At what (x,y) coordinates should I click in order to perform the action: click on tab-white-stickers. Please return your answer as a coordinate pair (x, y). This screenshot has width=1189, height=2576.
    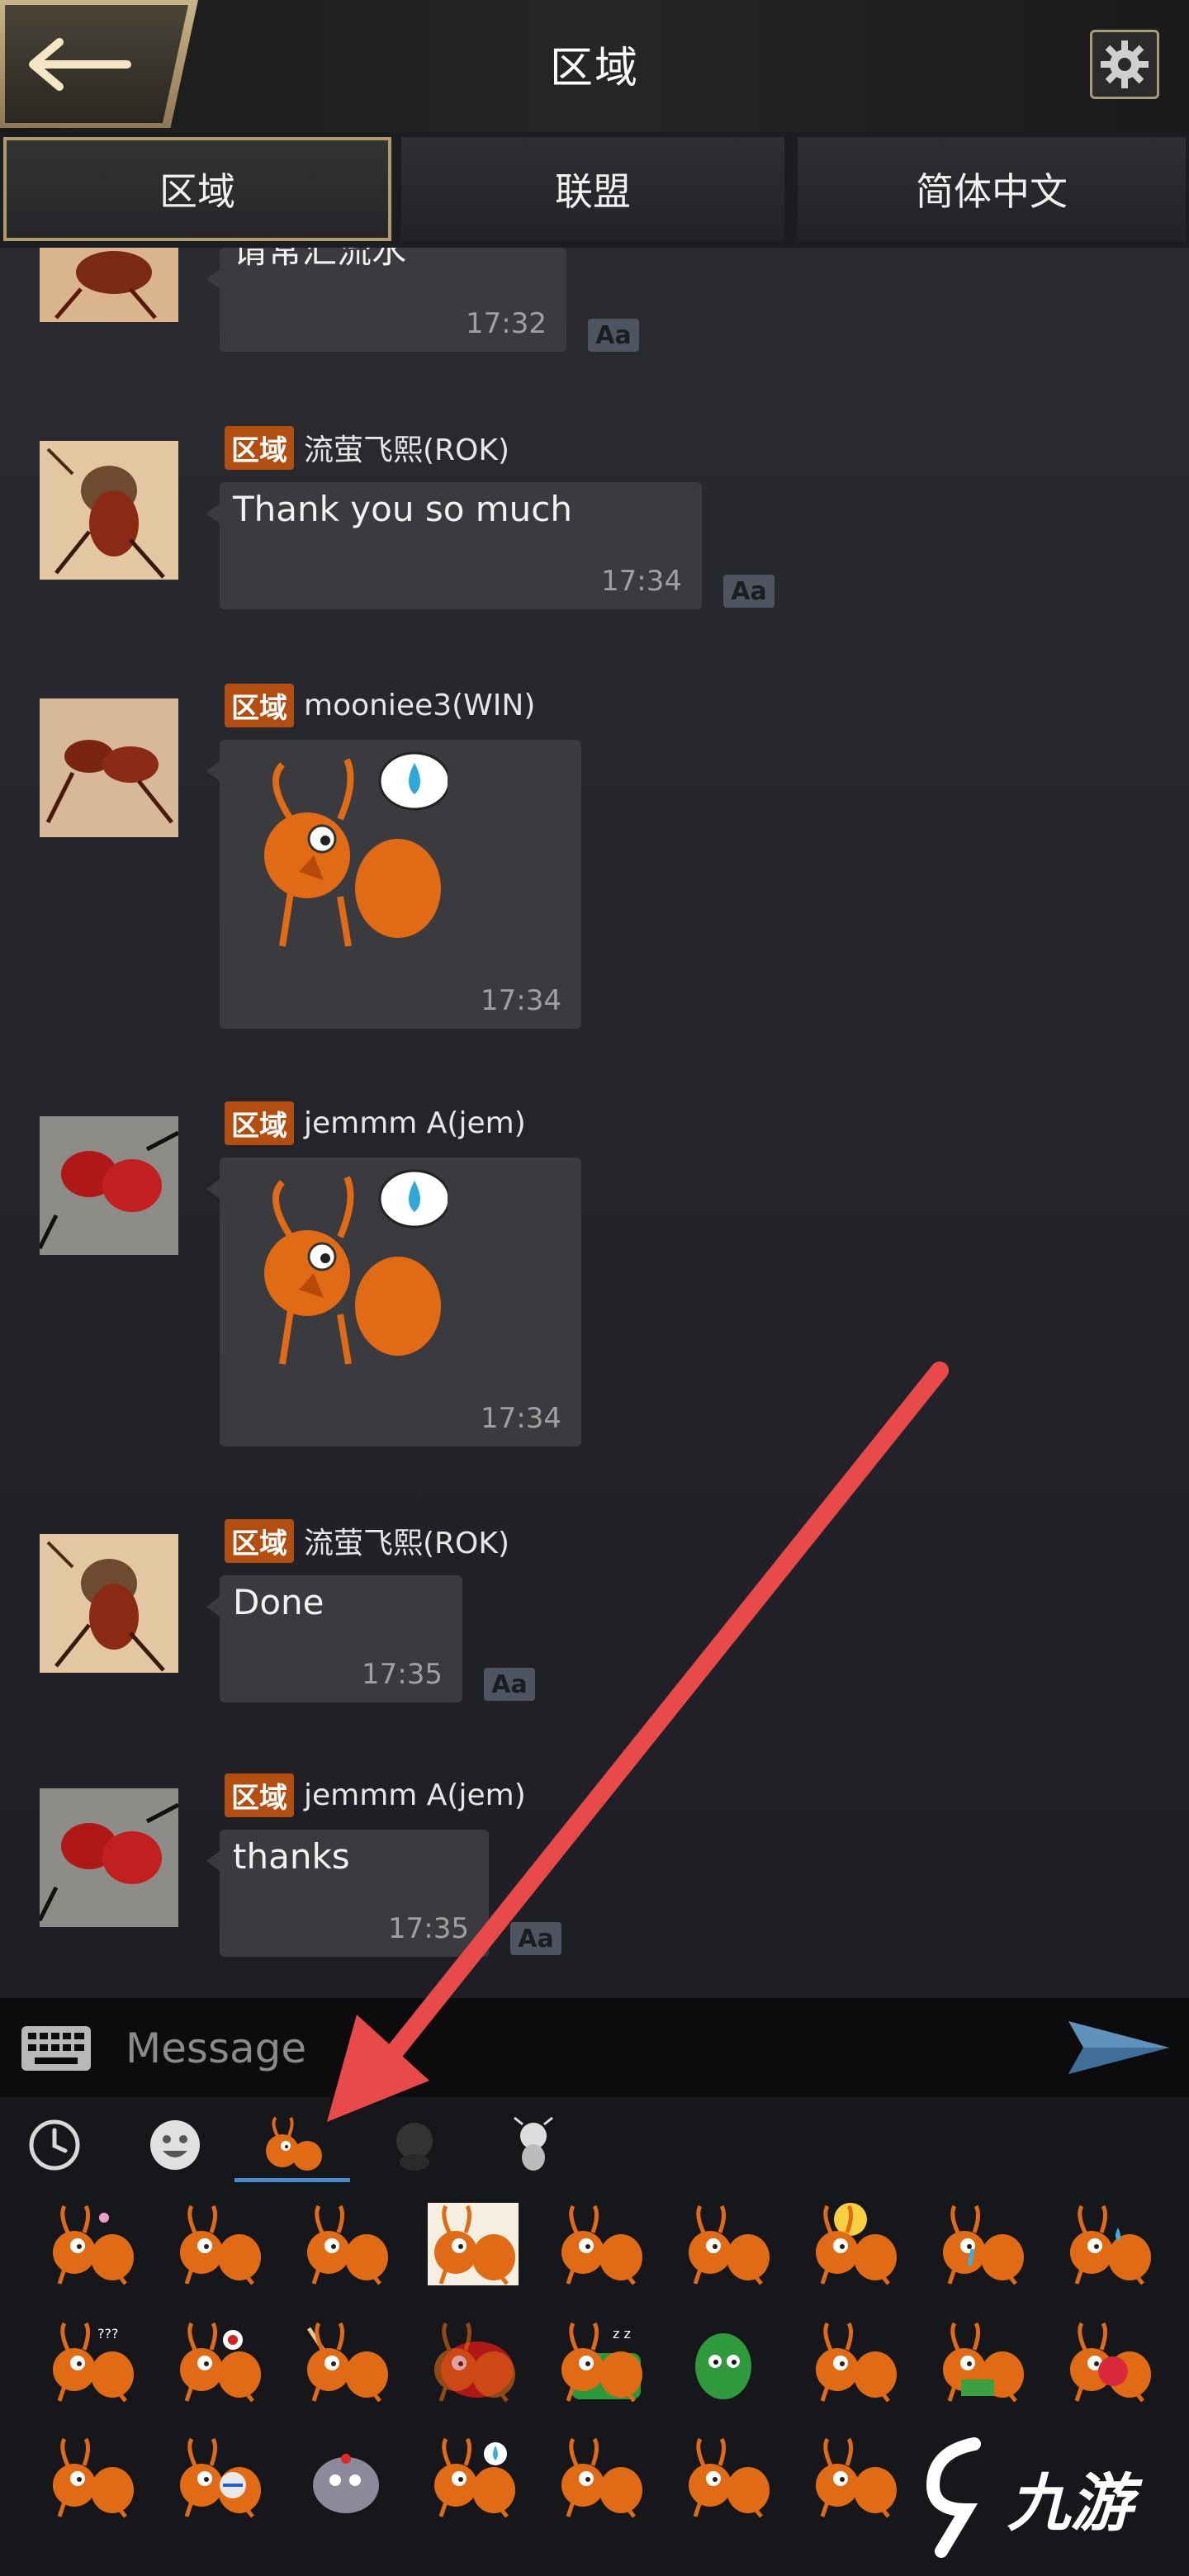
    Looking at the image, I should click on (533, 2145).